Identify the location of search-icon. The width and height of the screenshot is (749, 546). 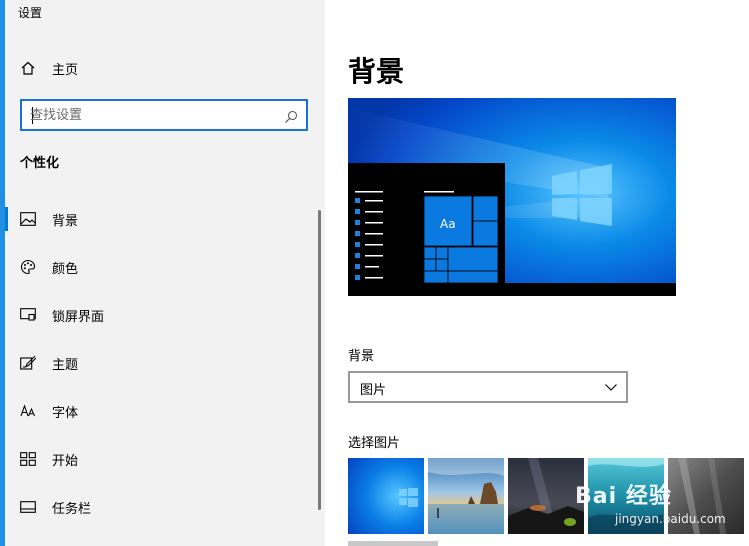
(291, 118).